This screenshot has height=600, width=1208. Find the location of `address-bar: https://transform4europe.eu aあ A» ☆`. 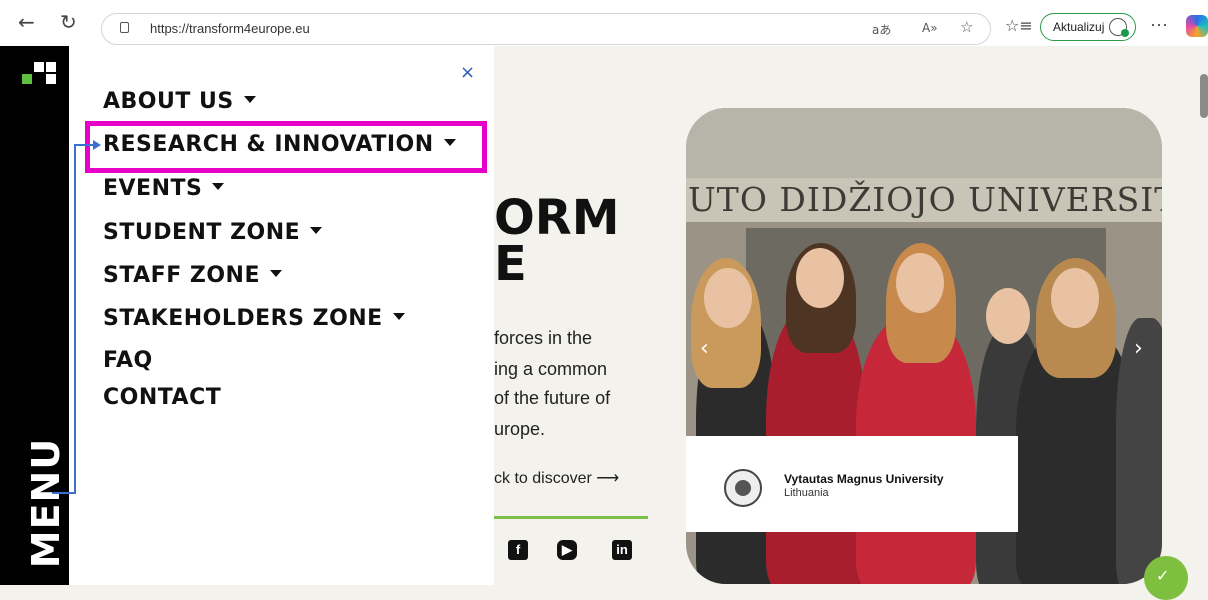

address-bar: https://transform4europe.eu aあ A» ☆ is located at coordinates (546, 29).